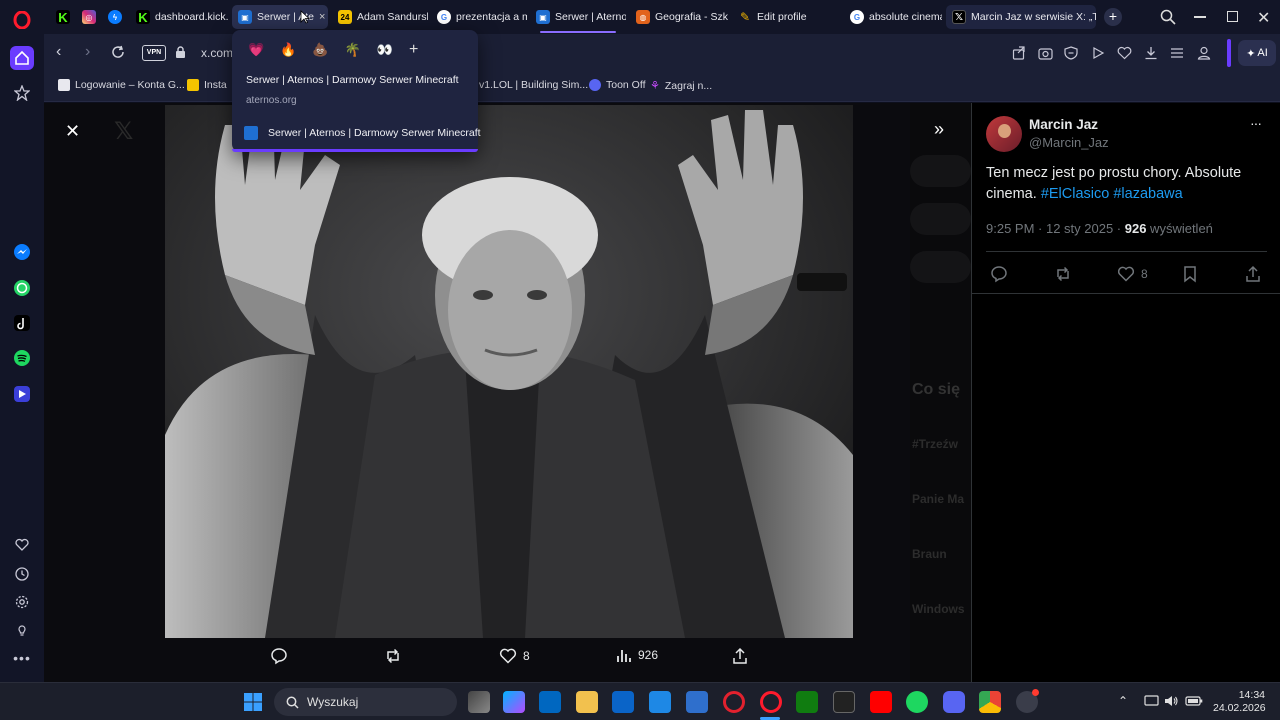  I want to click on discord-icon, so click(954, 702).